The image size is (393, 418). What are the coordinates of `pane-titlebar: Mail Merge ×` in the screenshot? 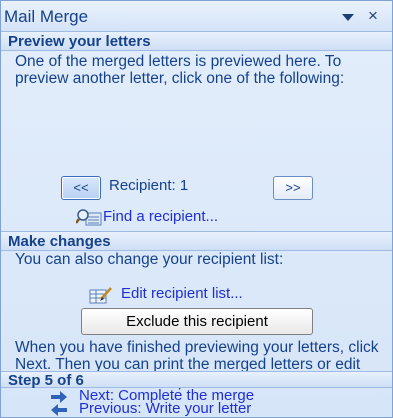 It's located at (196, 16).